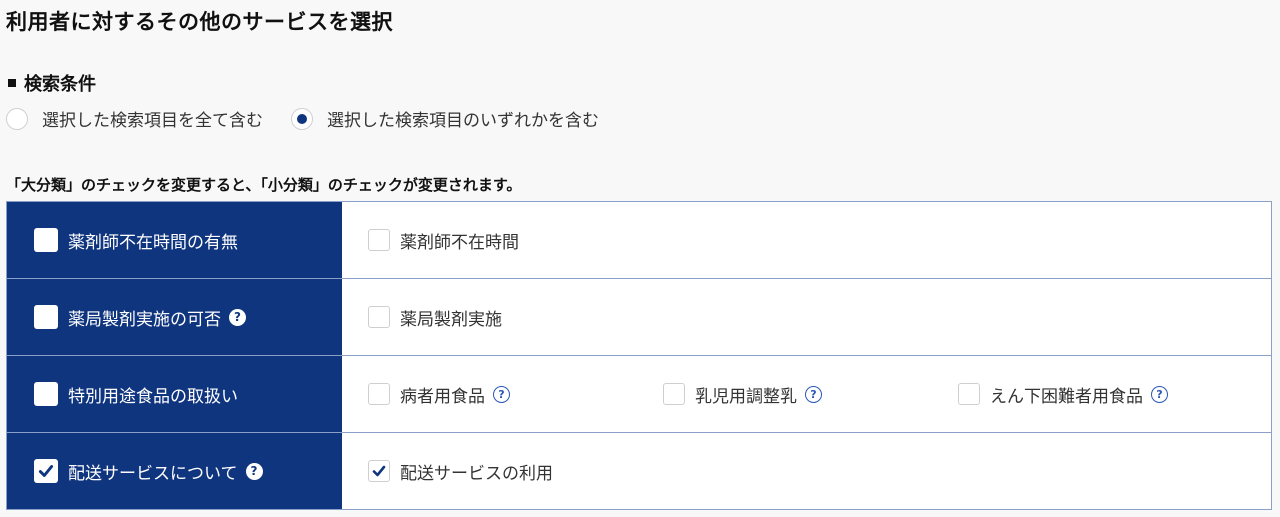 Image resolution: width=1280 pixels, height=517 pixels. Describe the element at coordinates (60, 84) in the screenshot. I see `search-conditions-title: 検索条件` at that location.